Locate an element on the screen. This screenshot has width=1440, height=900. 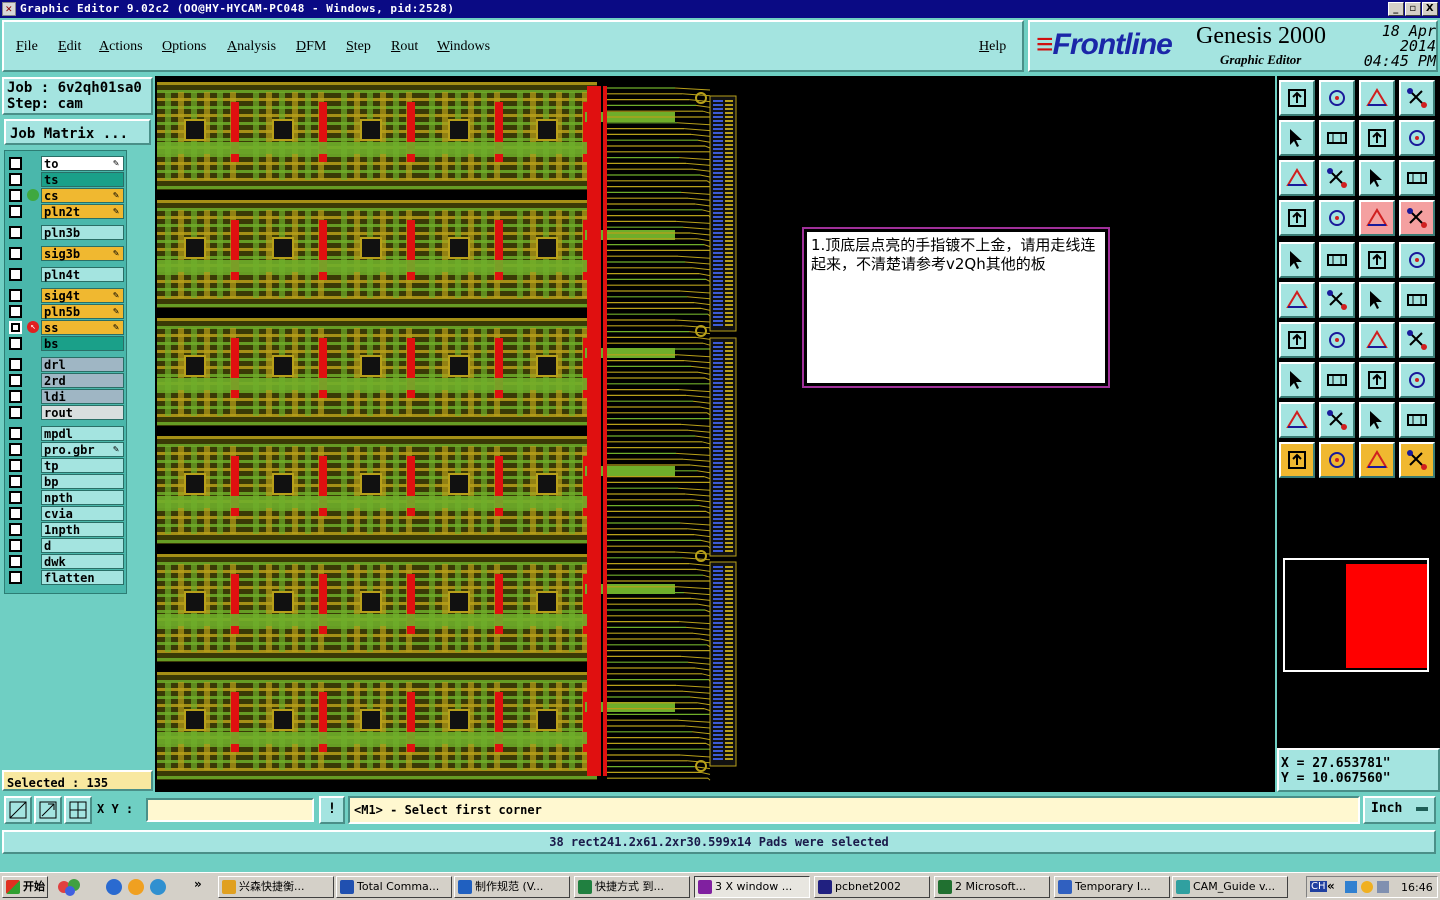
triangle-button is located at coordinates (1337, 420).